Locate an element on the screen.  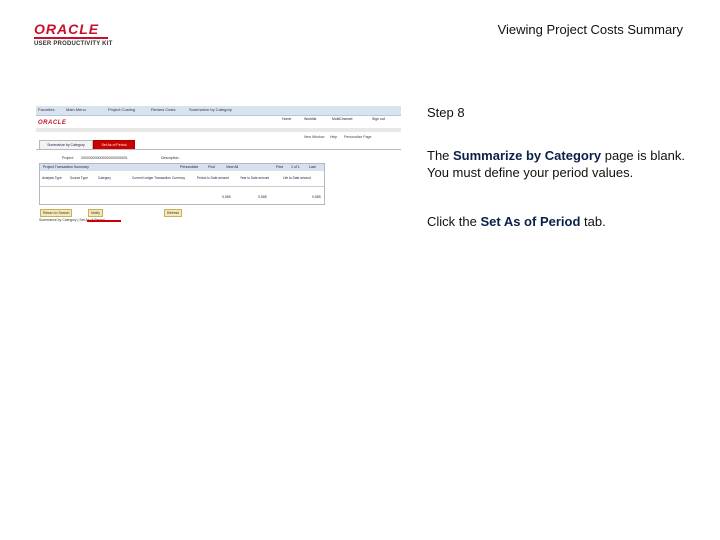
return-to-search-button: Return to Search is located at coordinates (56, 213).